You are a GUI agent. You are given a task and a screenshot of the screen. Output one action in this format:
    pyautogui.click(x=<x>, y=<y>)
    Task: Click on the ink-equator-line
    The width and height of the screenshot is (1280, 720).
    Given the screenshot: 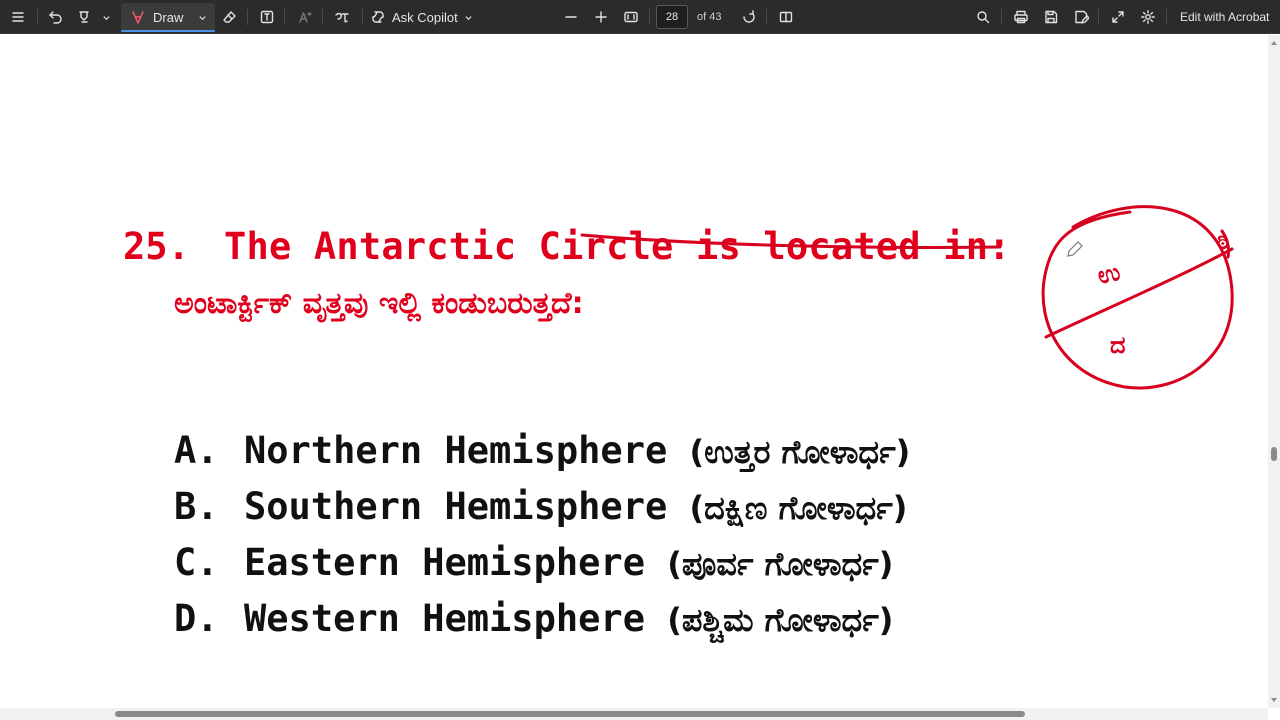 What is the action you would take?
    pyautogui.click(x=1139, y=293)
    